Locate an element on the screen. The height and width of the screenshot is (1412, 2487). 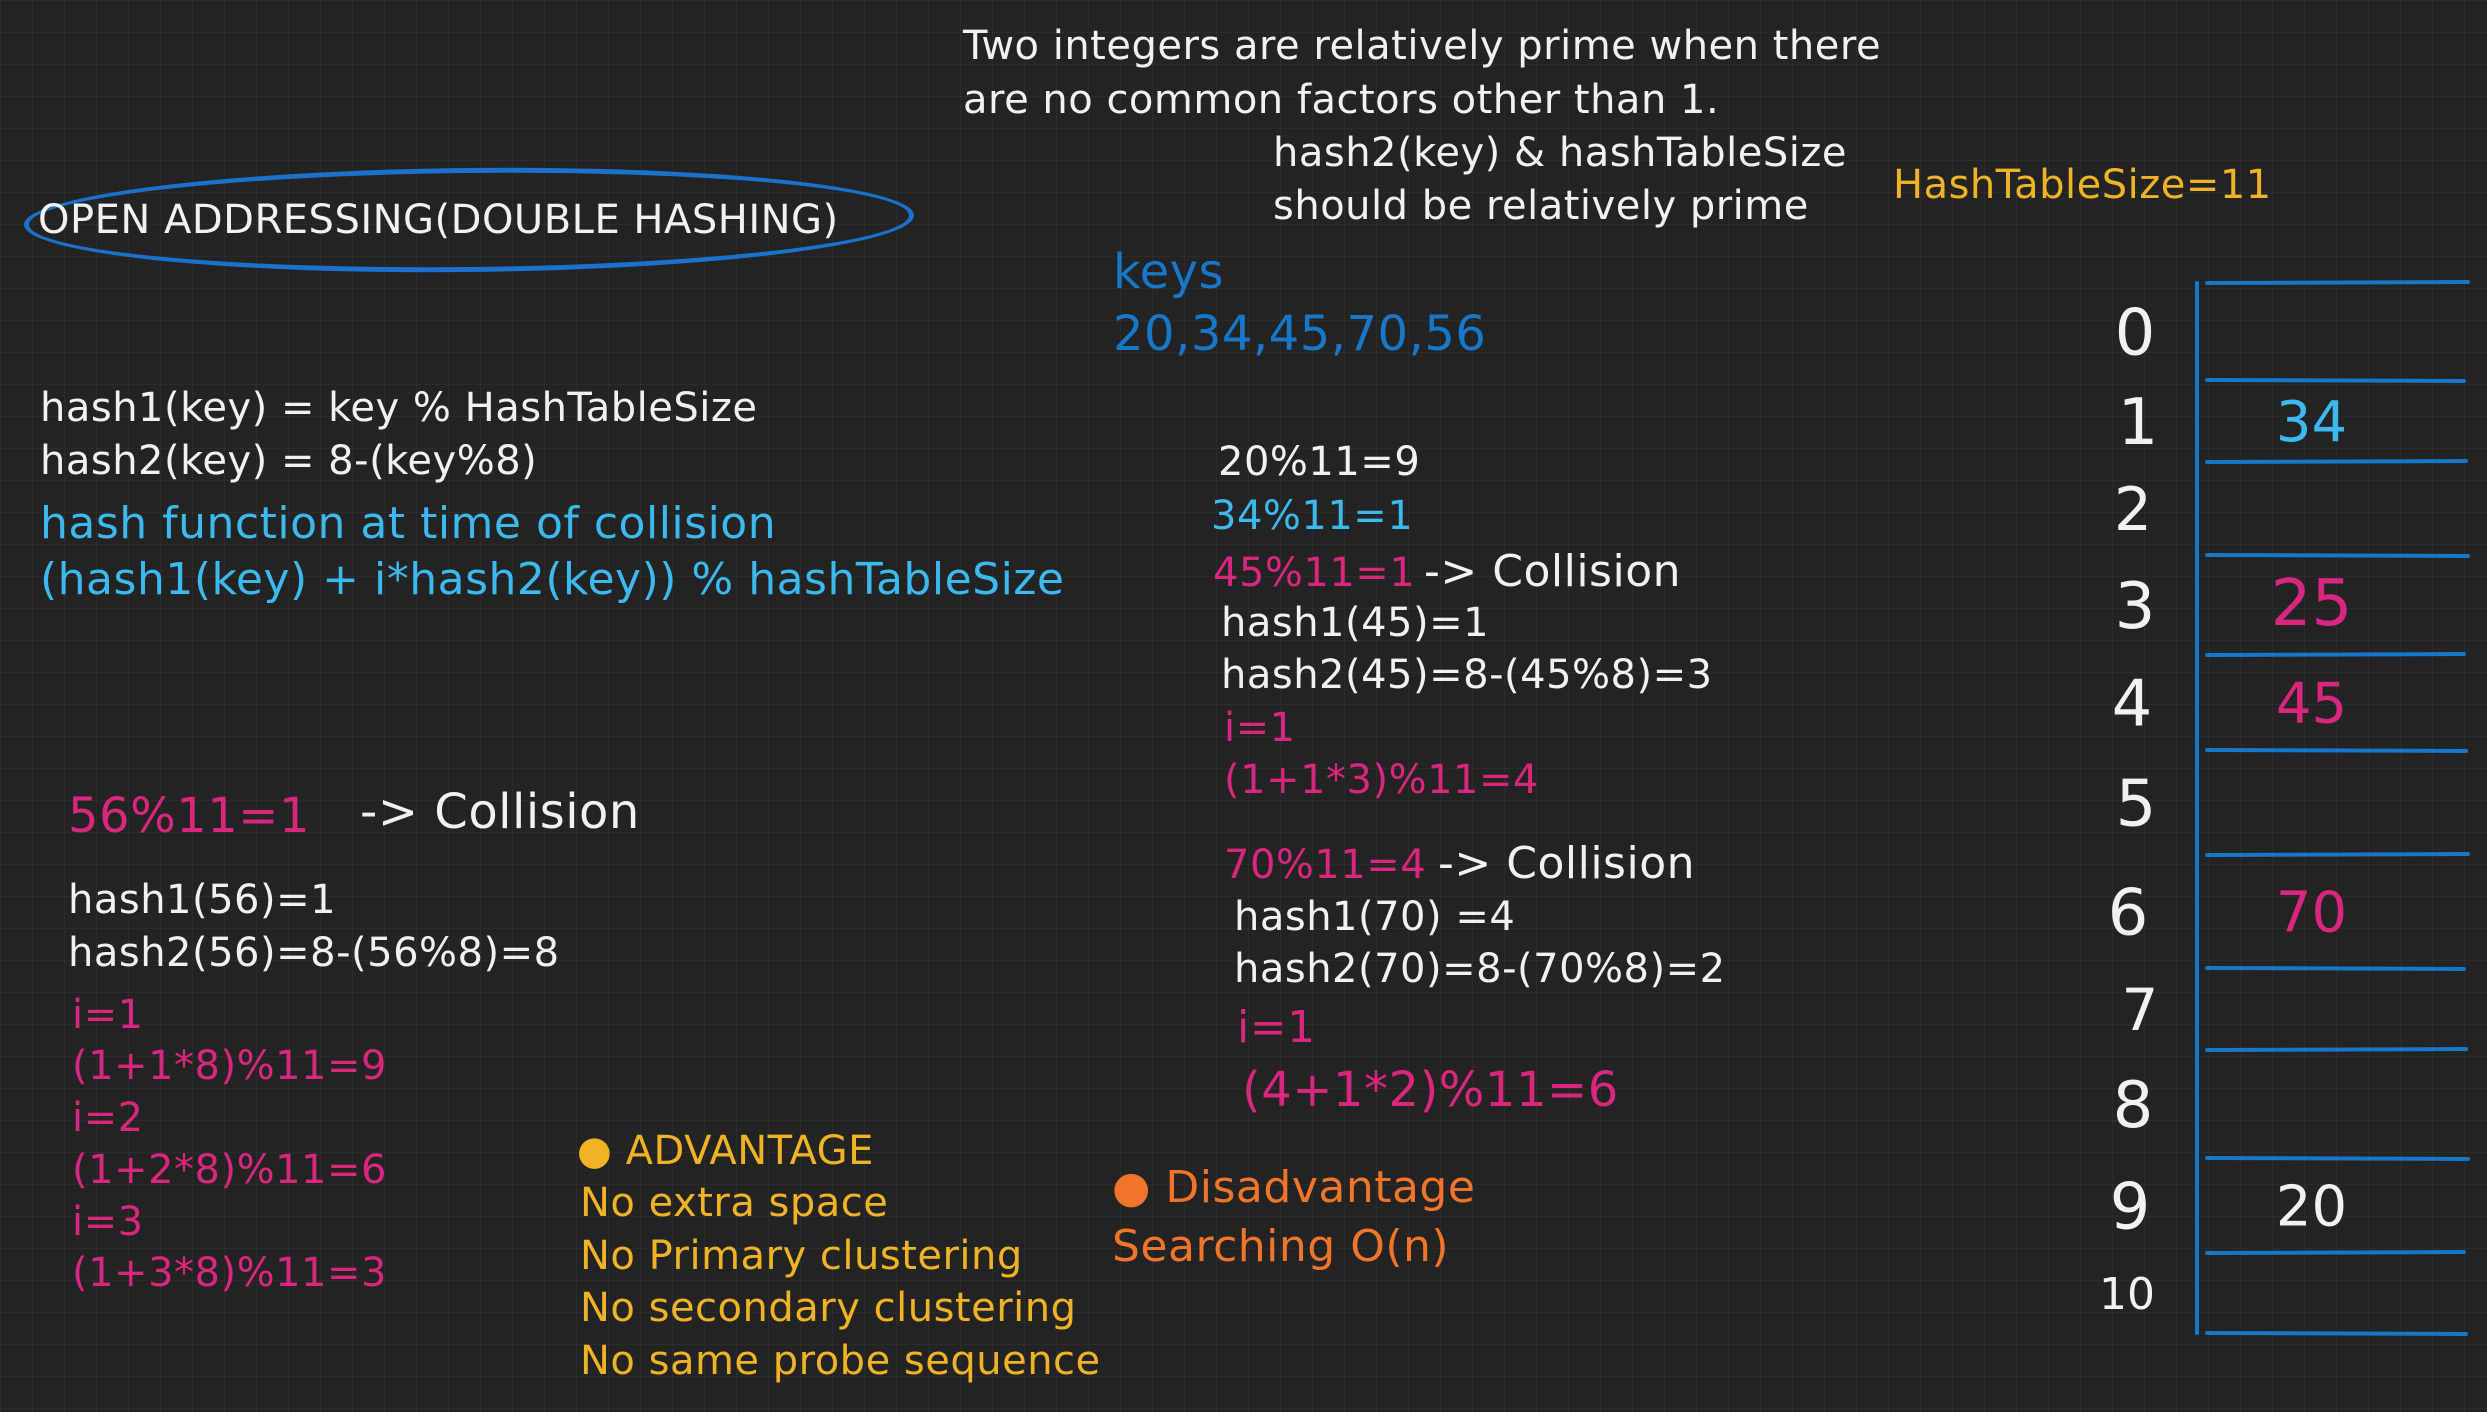
table-index-label: 6 is located at coordinates (2128, 914).